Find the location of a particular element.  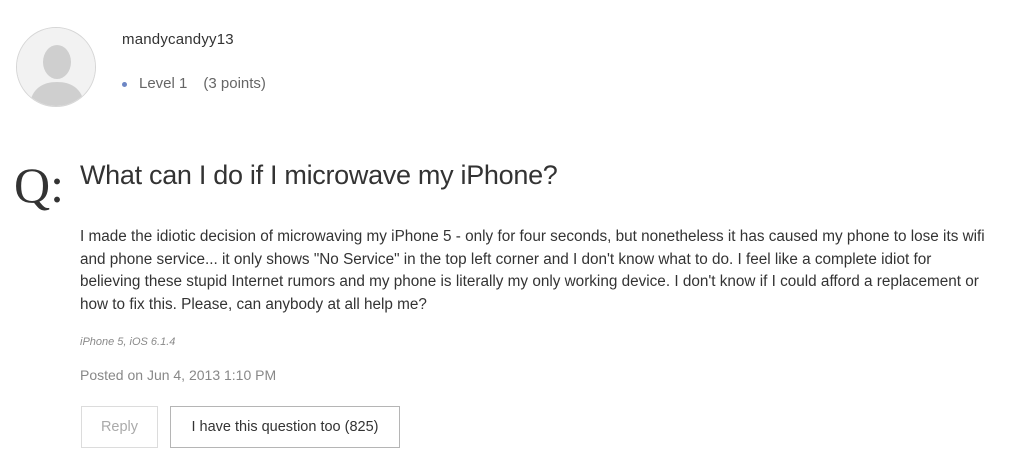

avatar is located at coordinates (56, 67).